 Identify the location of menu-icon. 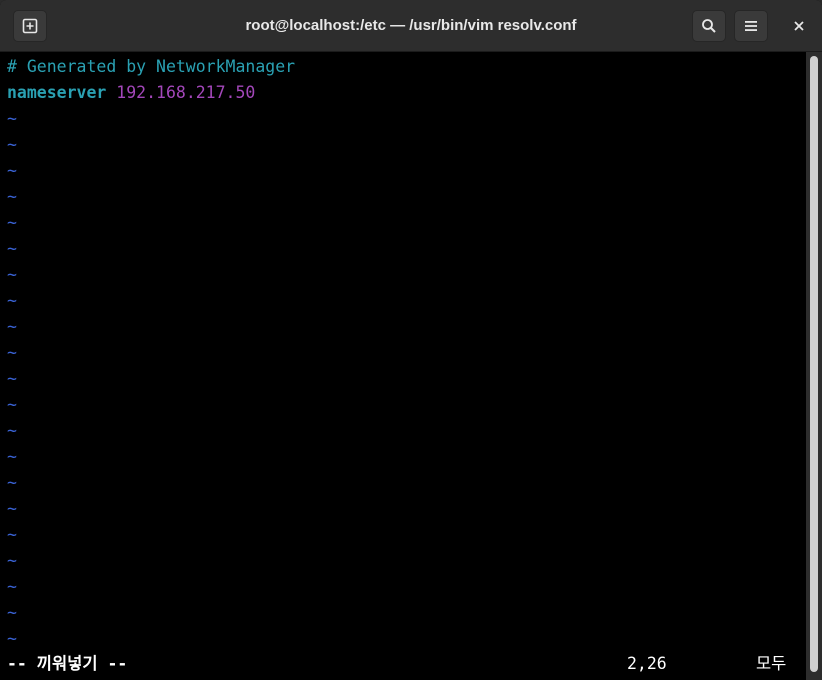
(751, 26).